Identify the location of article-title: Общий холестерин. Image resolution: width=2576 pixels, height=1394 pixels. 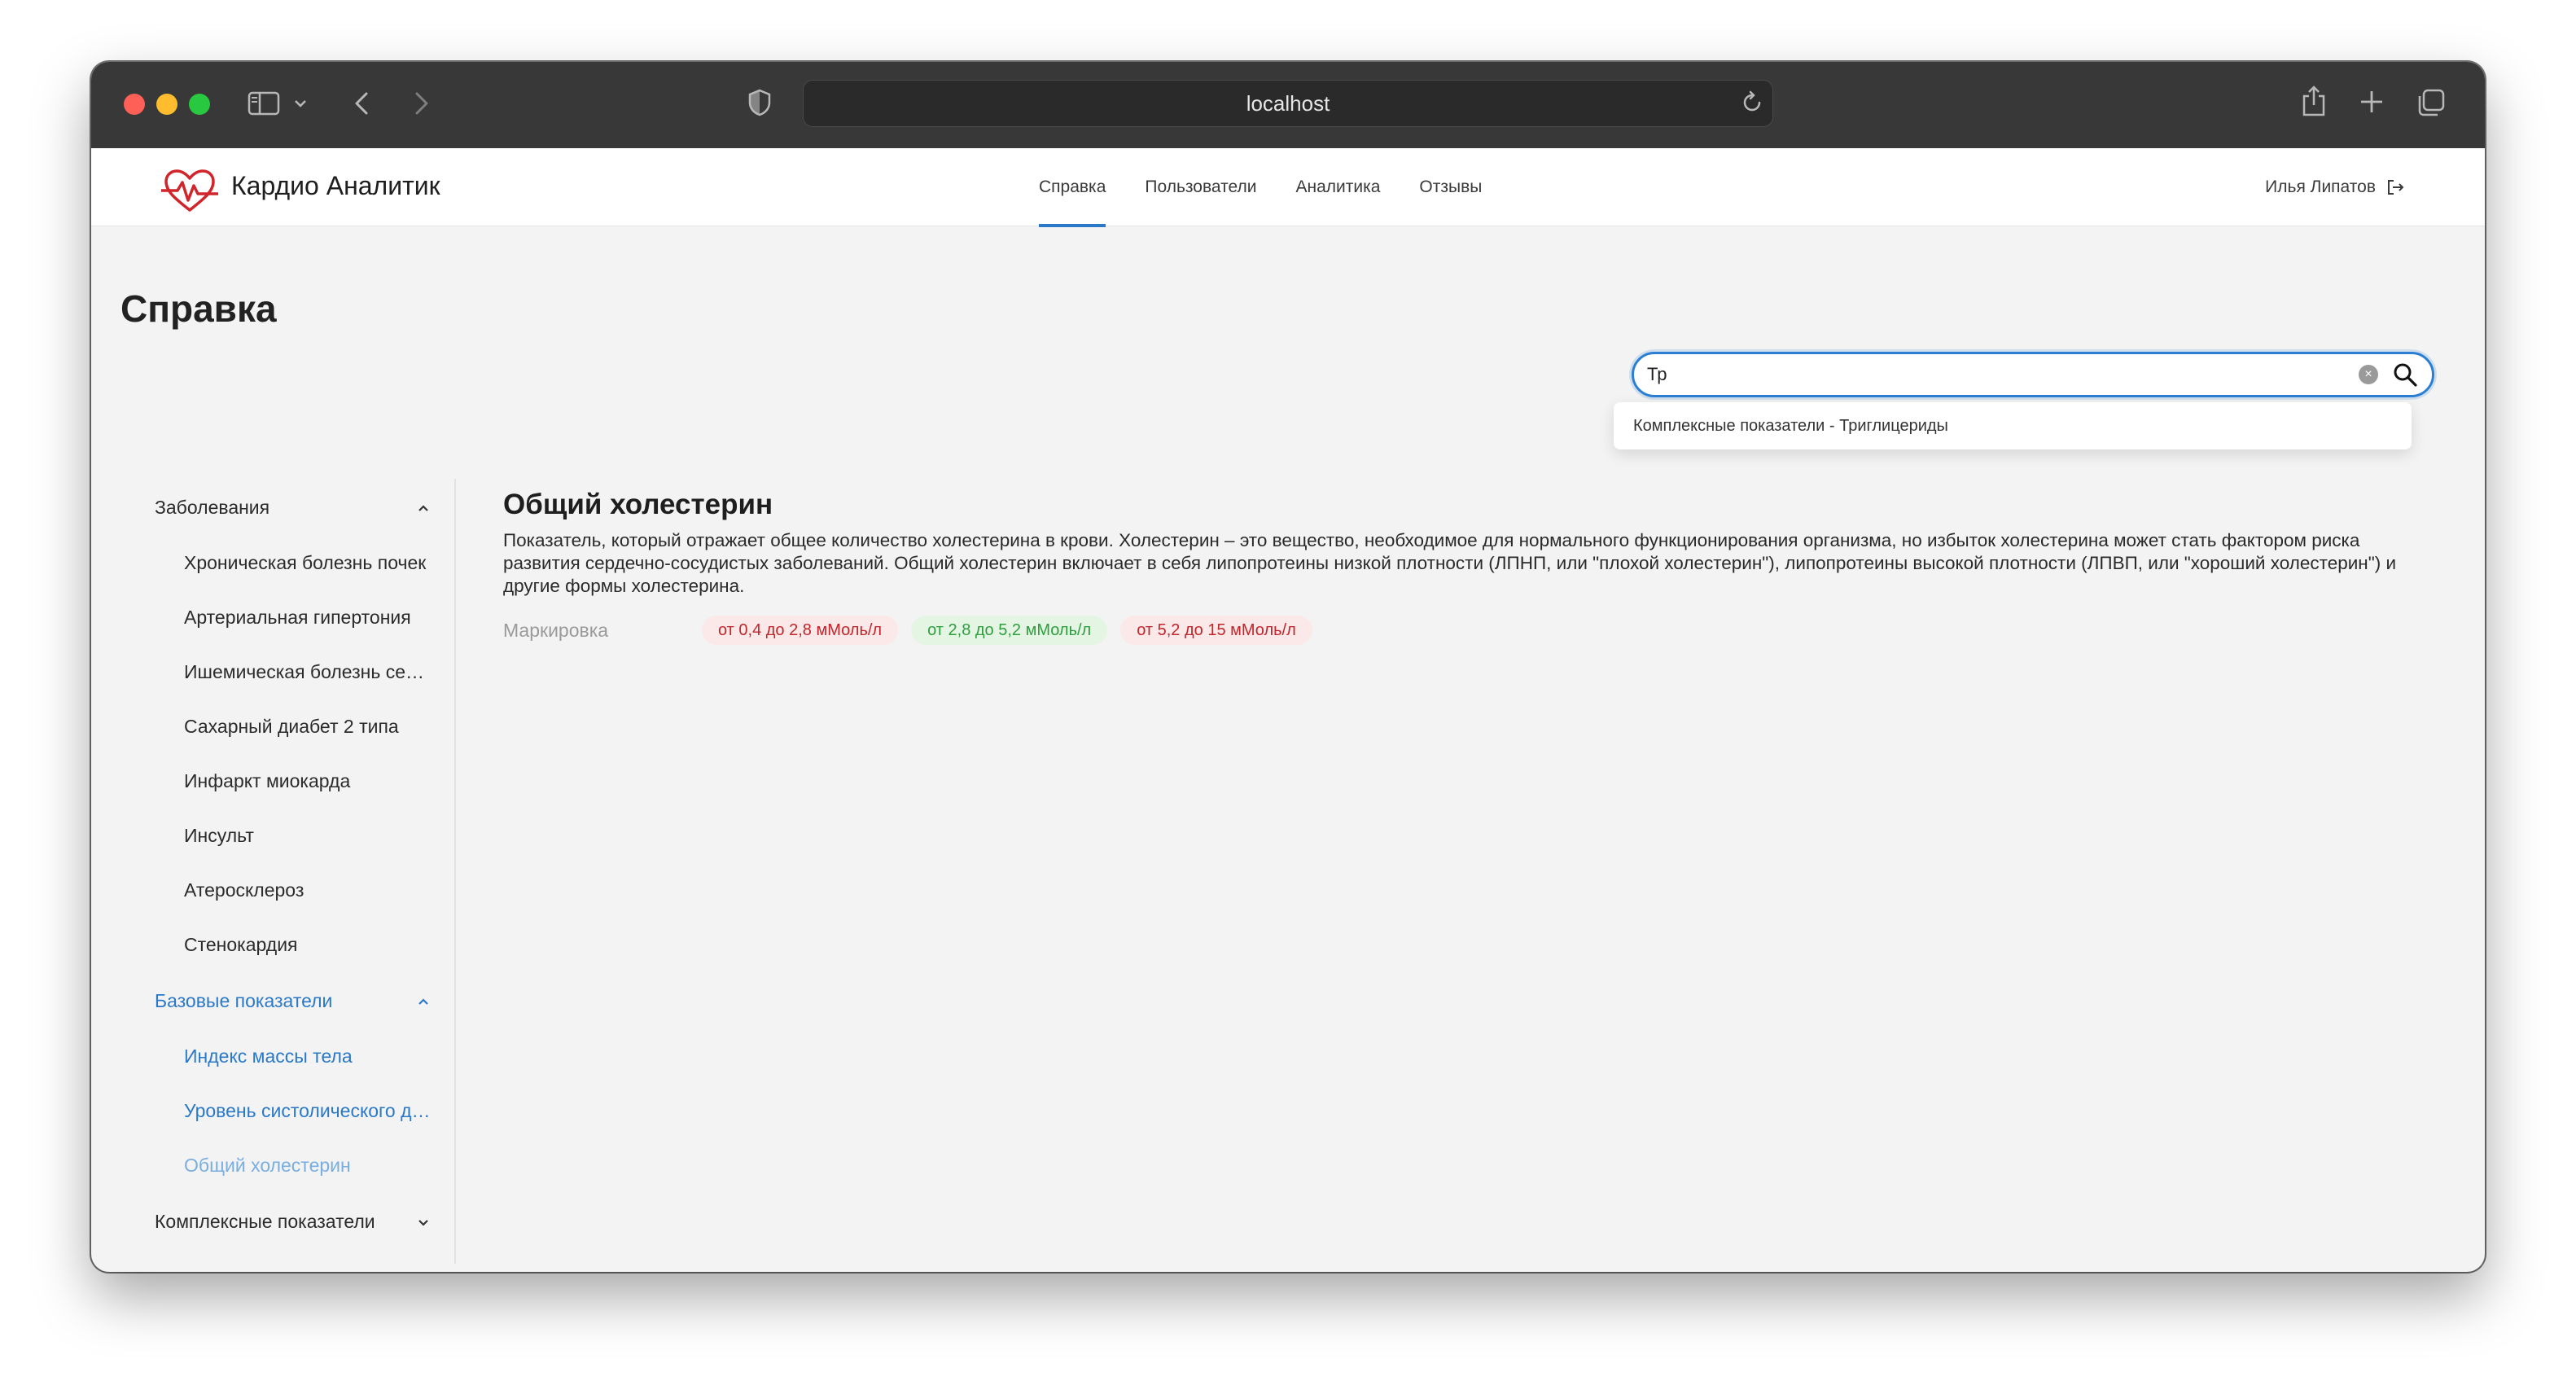
(638, 504).